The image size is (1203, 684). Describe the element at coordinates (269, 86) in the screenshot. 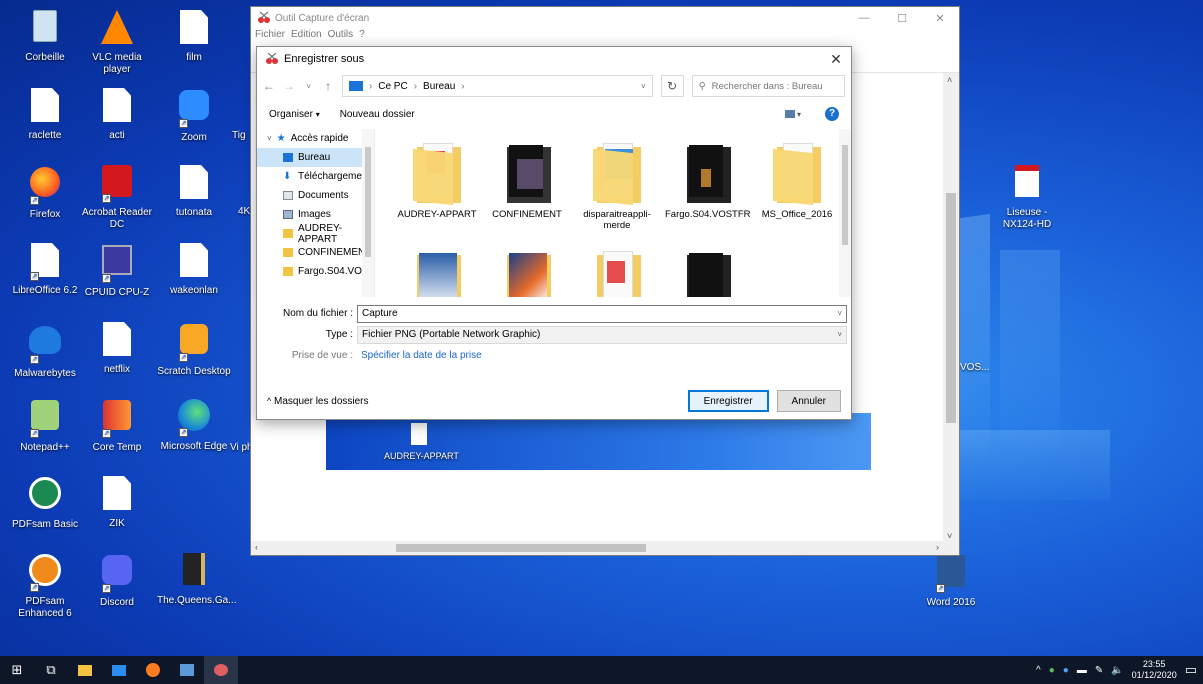

I see `back-arrow-icon: ←` at that location.